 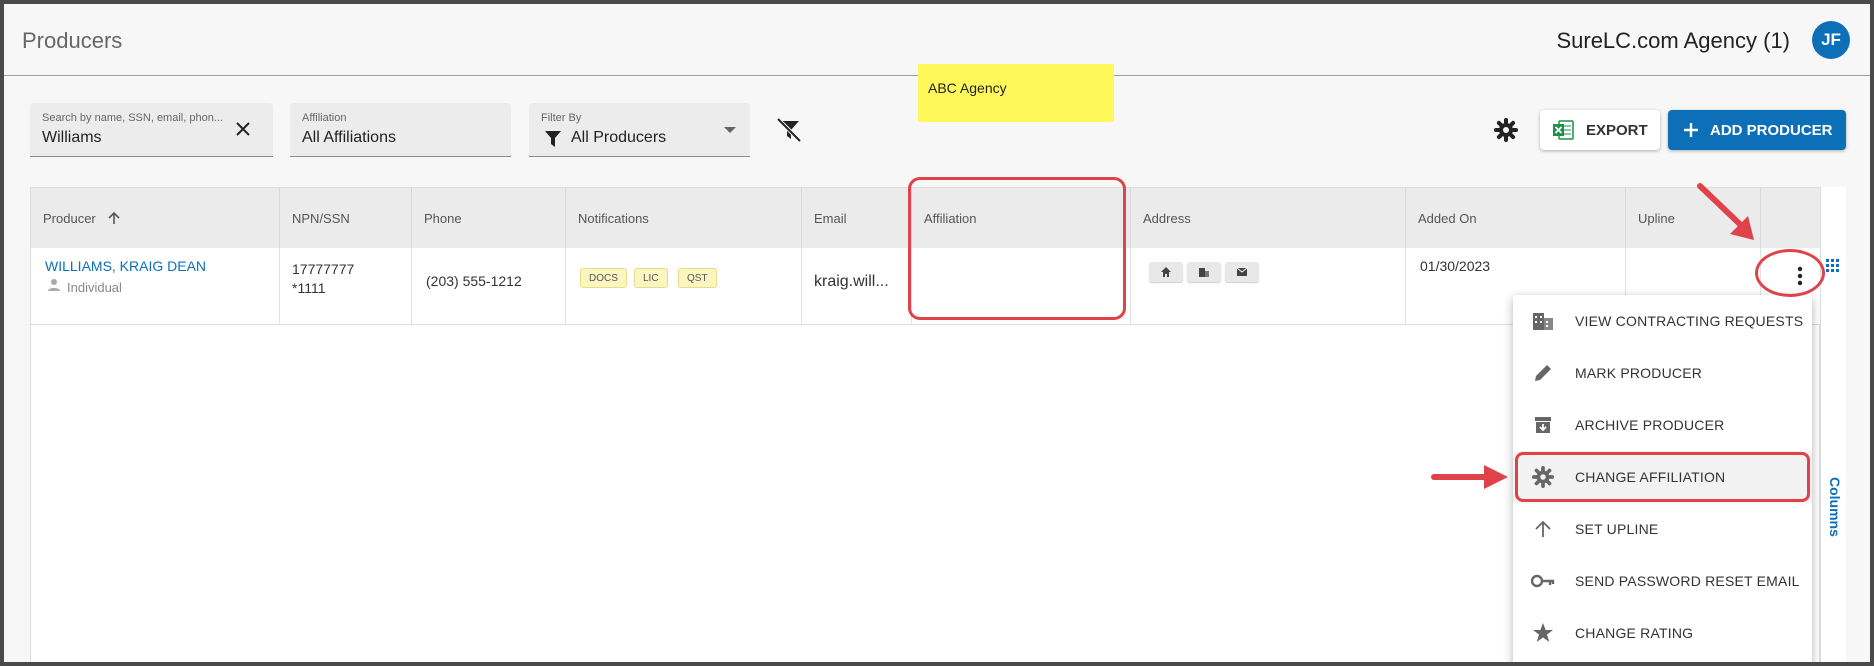 What do you see at coordinates (1516, 218) in the screenshot?
I see `column-header-added-on: Added On` at bounding box center [1516, 218].